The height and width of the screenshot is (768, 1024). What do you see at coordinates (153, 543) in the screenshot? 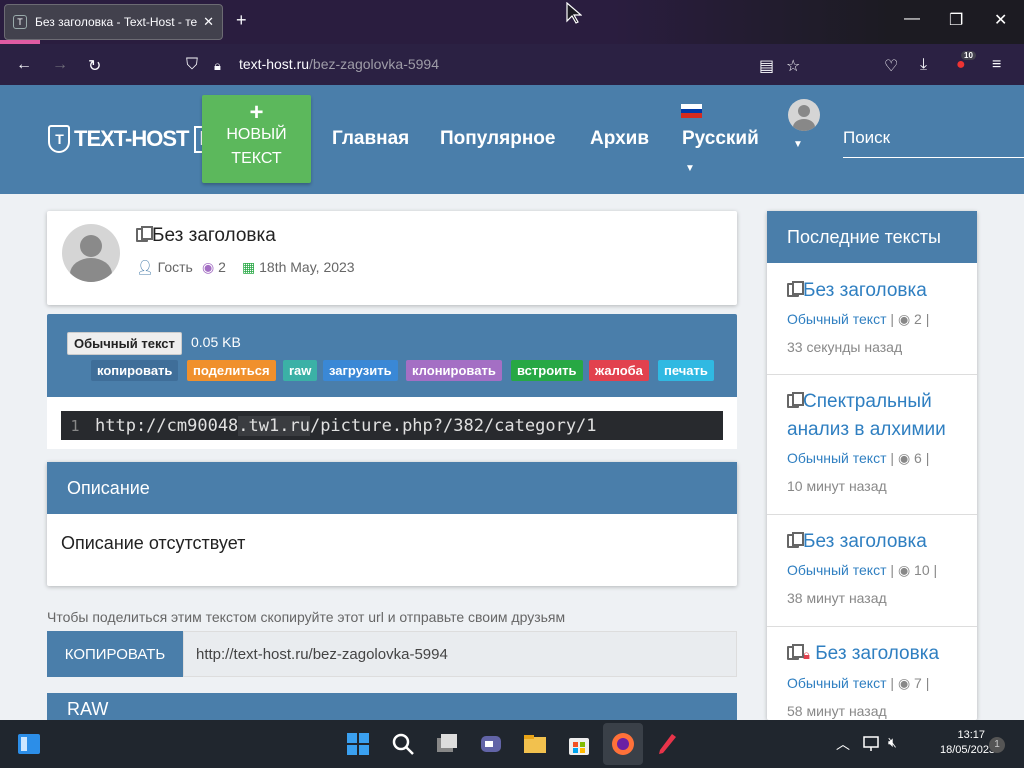
I see `description-text: Описание отсутствует` at bounding box center [153, 543].